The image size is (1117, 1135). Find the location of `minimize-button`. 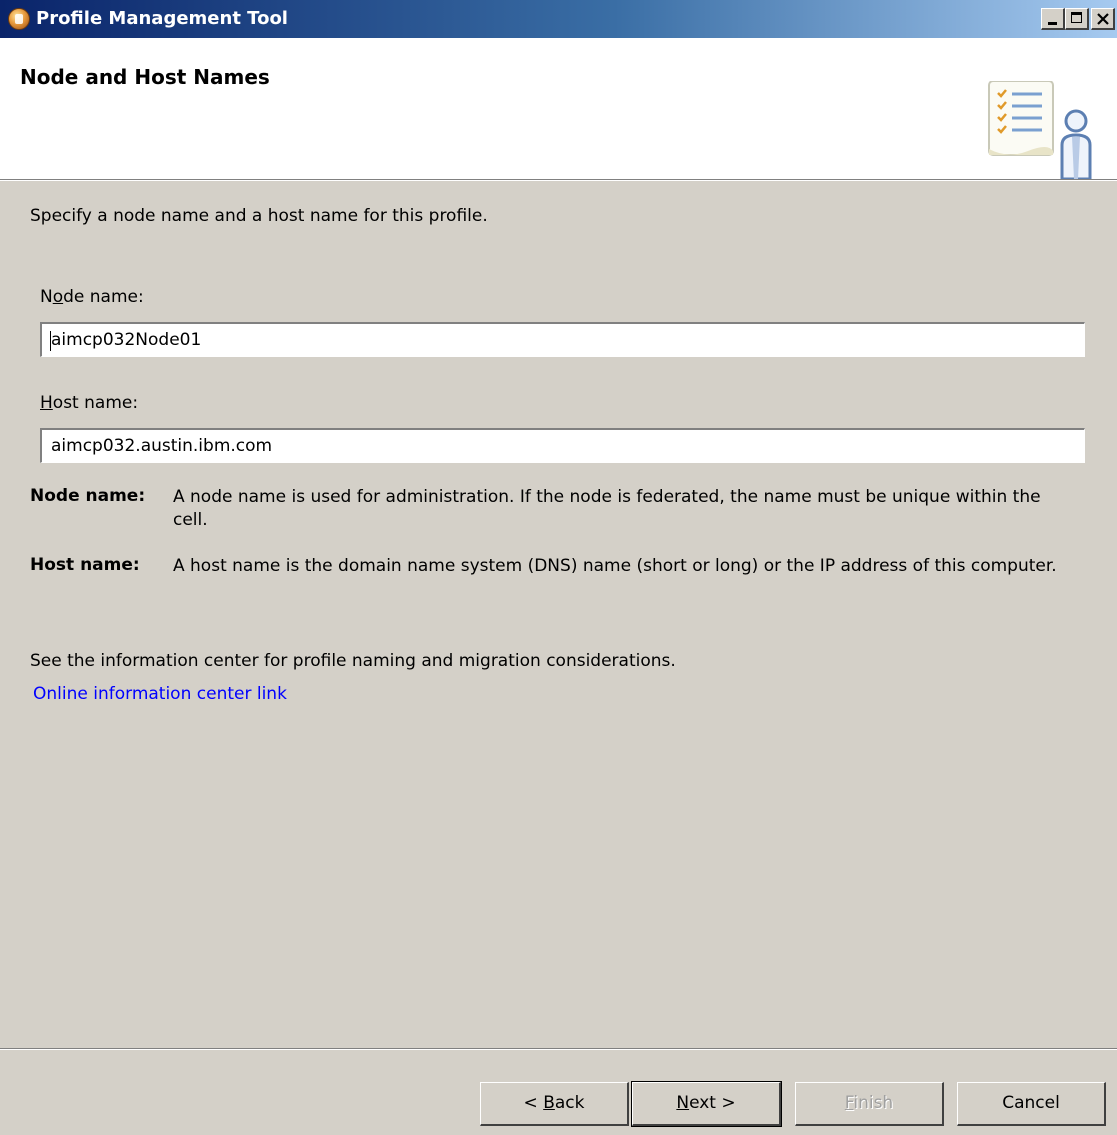

minimize-button is located at coordinates (1053, 19).